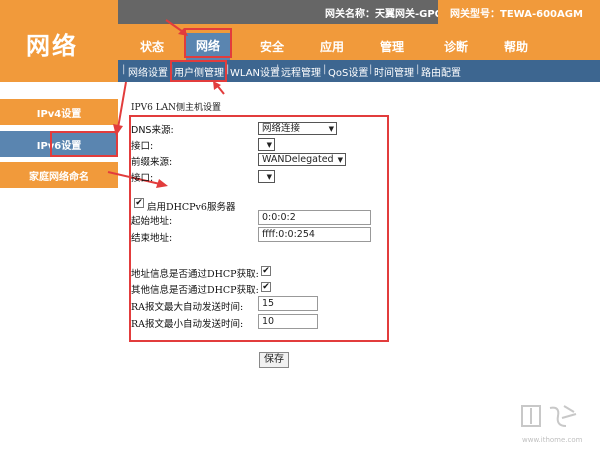 This screenshot has width=600, height=450. Describe the element at coordinates (288, 321) in the screenshot. I see `ra-min-interval-input: 10` at that location.